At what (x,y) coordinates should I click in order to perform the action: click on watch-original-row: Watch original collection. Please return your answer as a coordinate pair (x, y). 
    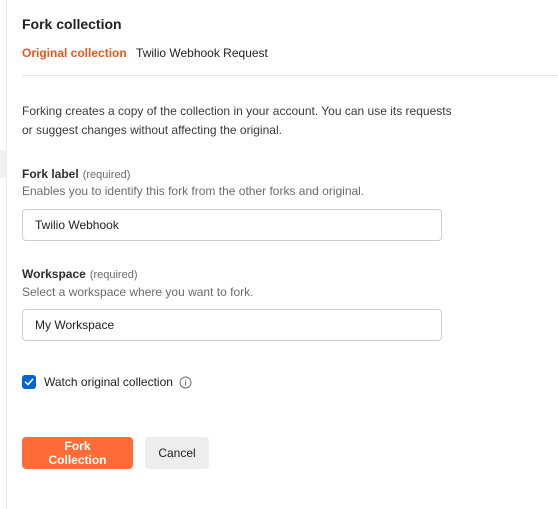
    Looking at the image, I should click on (107, 382).